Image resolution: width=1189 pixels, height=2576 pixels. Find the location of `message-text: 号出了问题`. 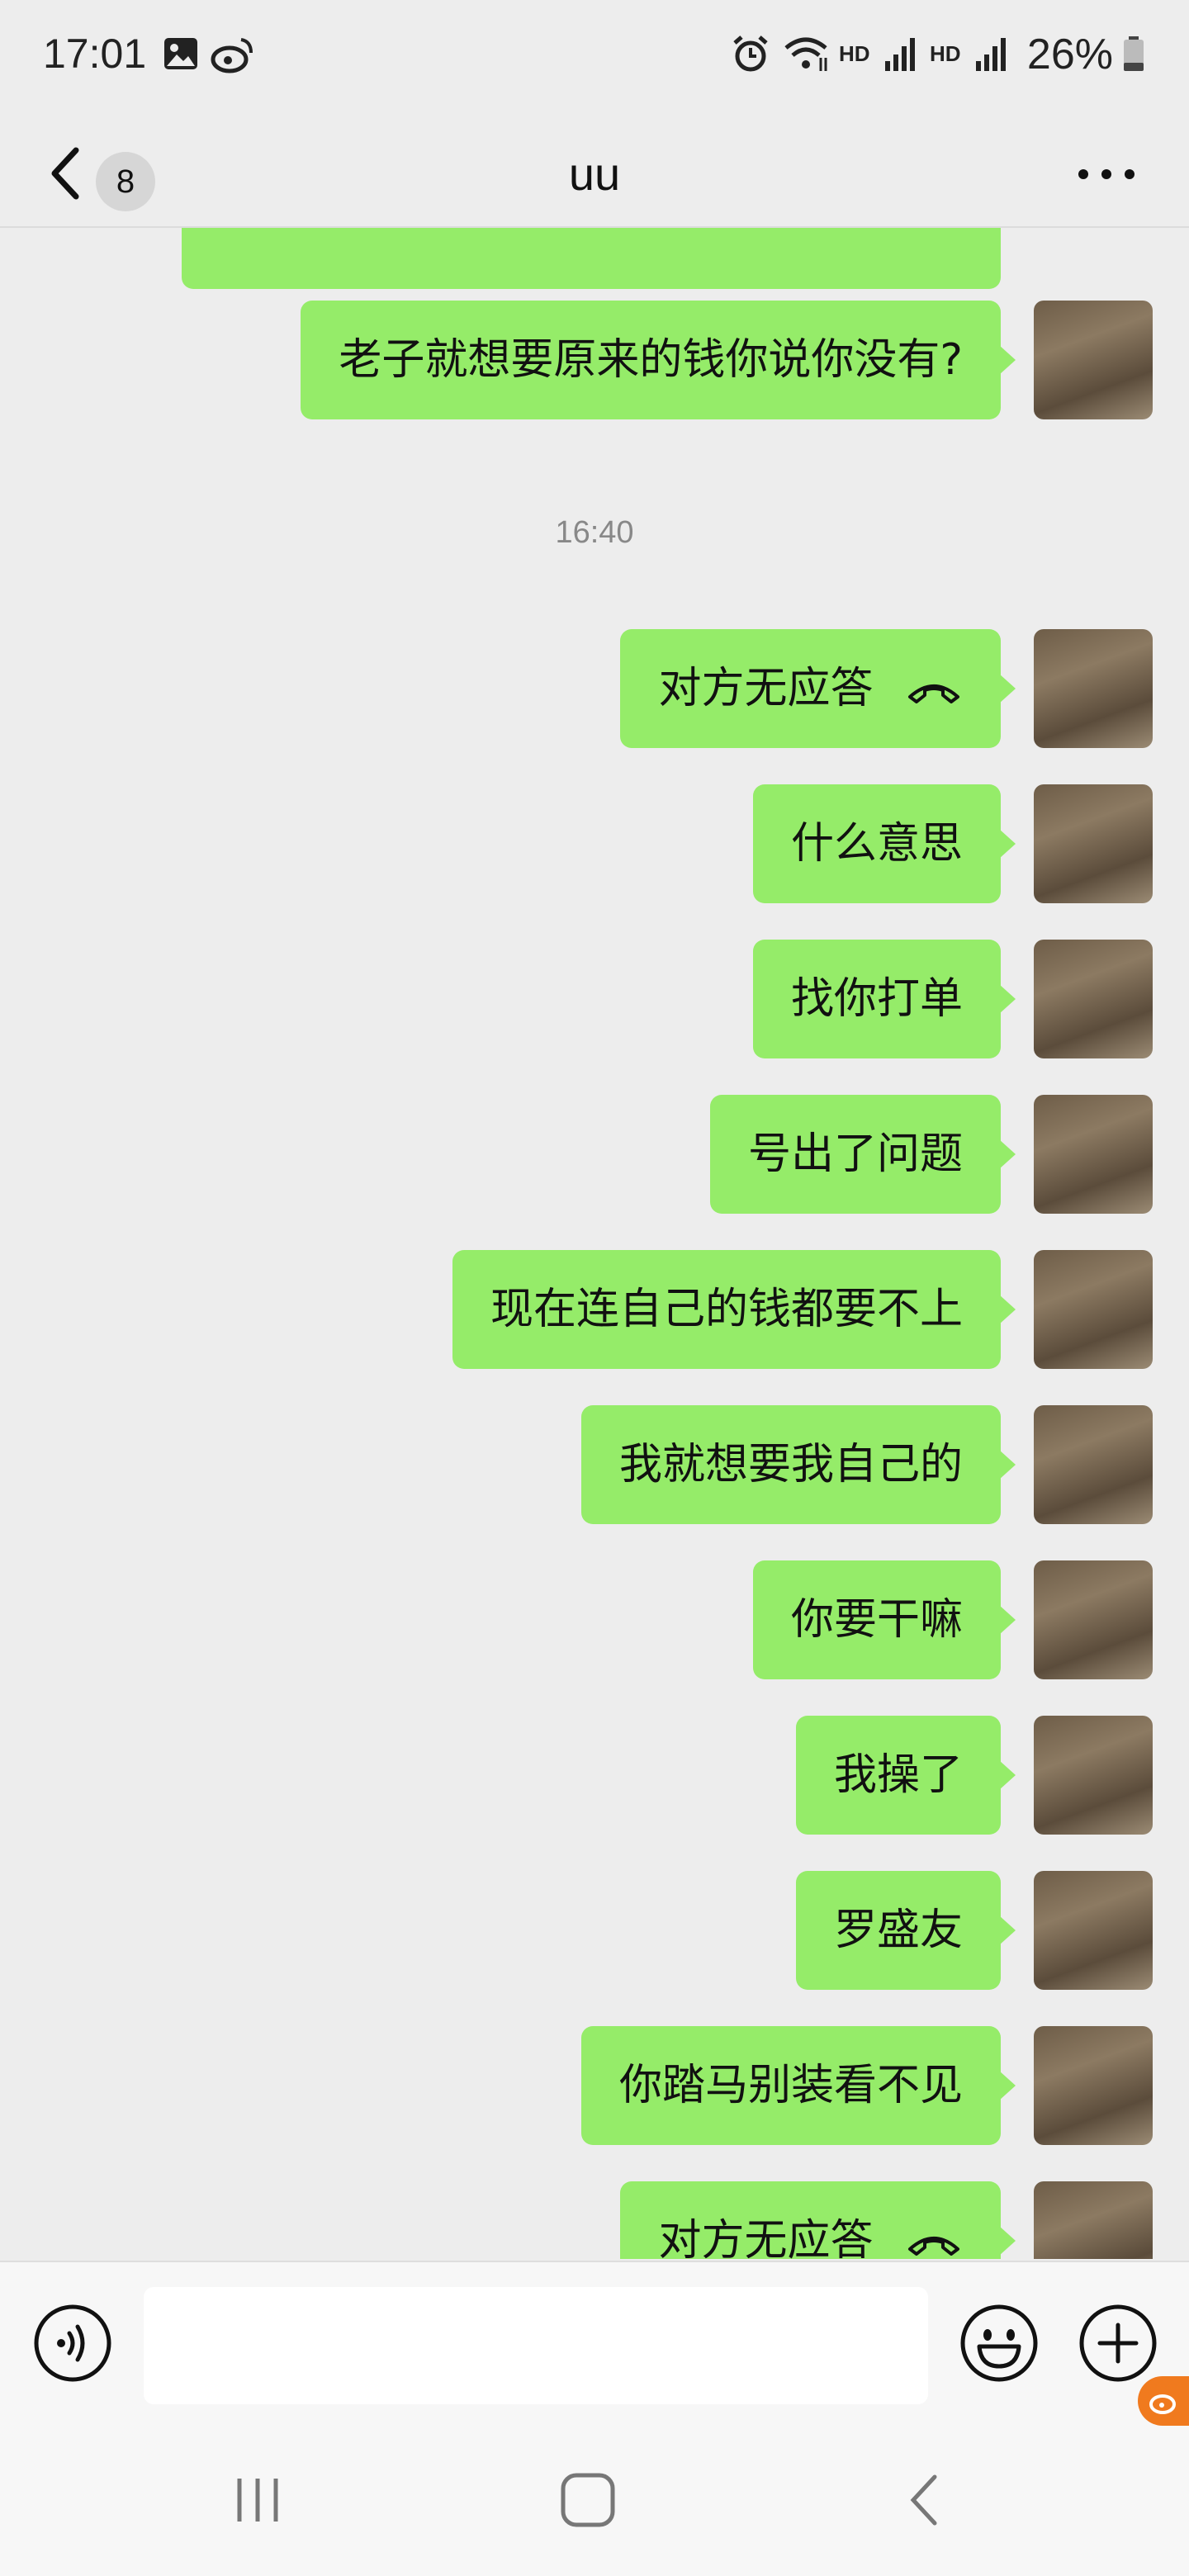

message-text: 号出了问题 is located at coordinates (855, 1154).